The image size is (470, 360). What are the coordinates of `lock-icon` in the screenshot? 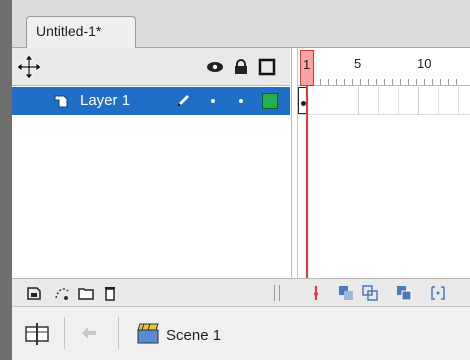 It's located at (241, 67).